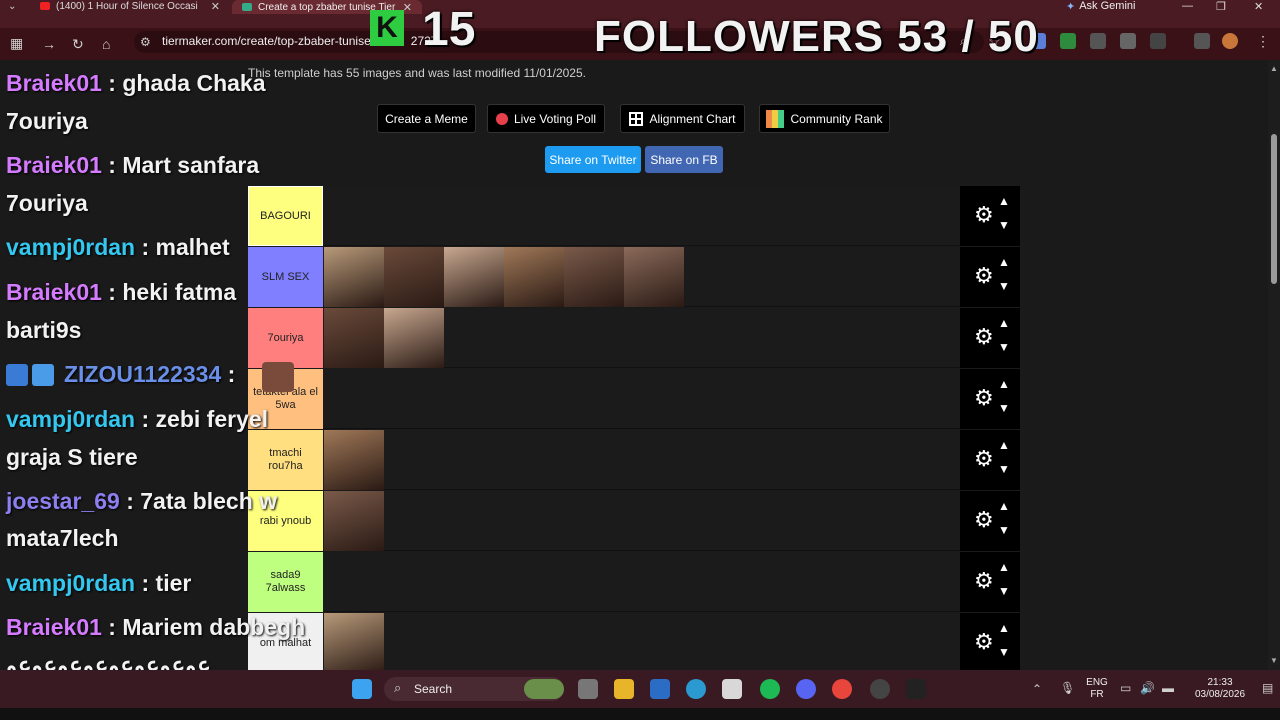 The height and width of the screenshot is (720, 1280). I want to click on obs-icon, so click(880, 689).